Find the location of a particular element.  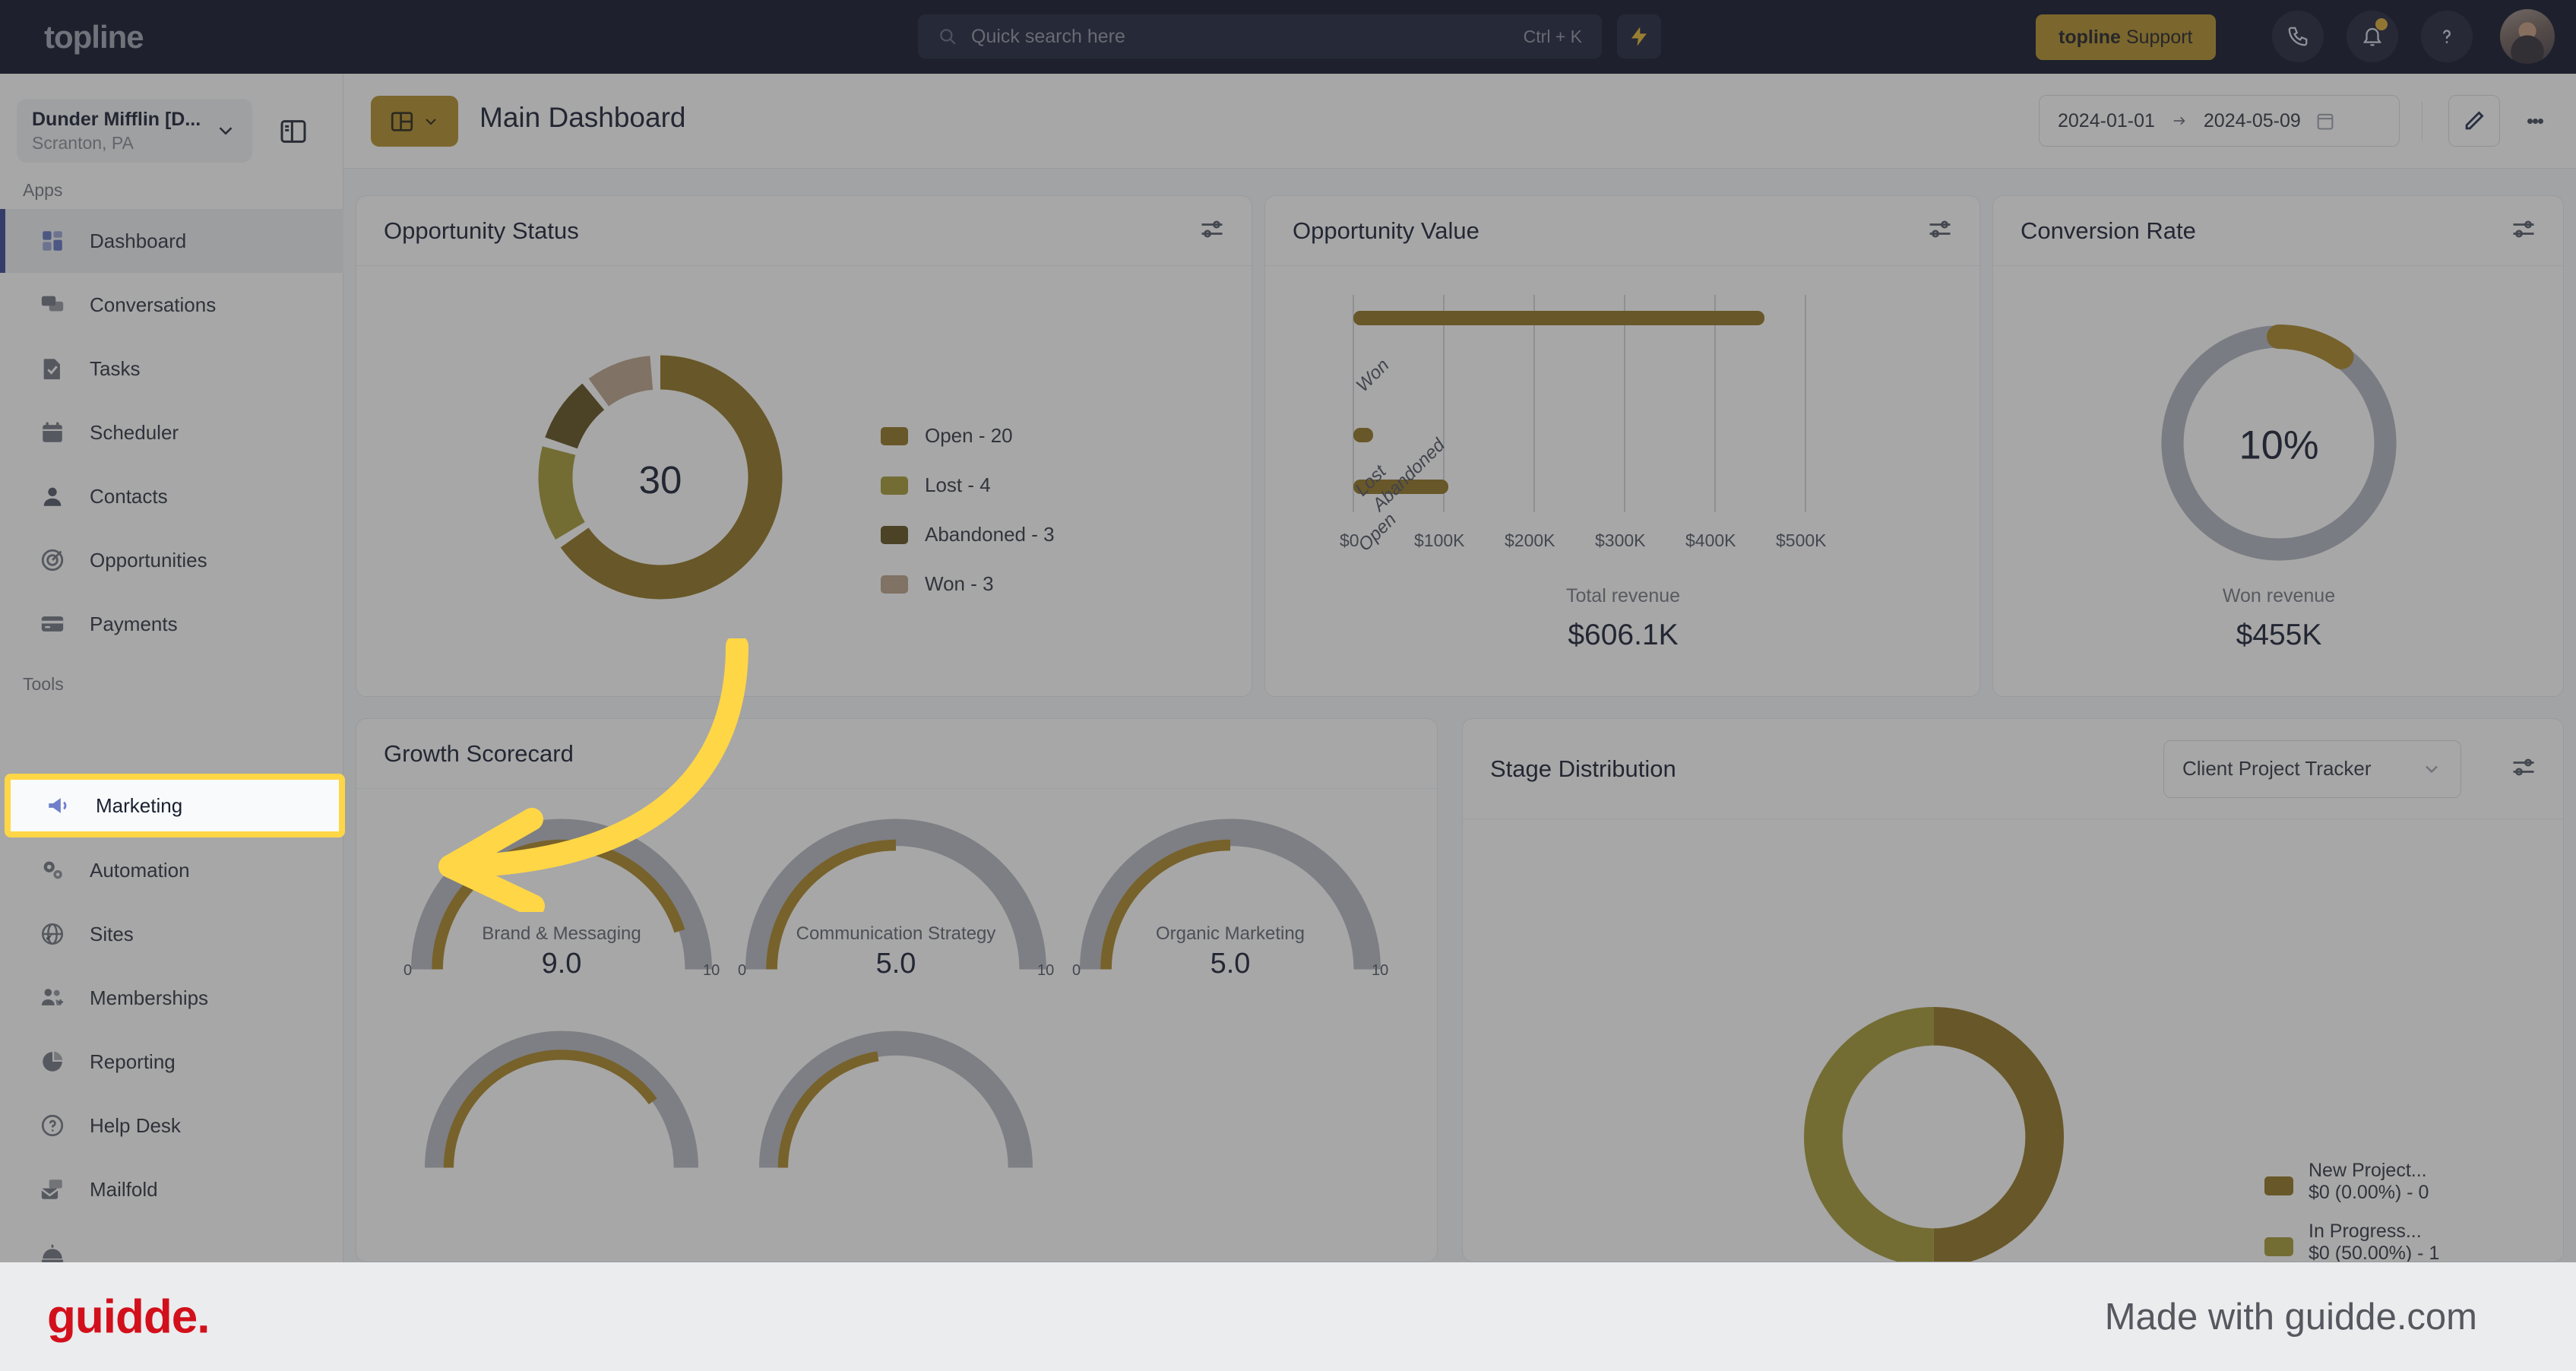

dashboard-icon is located at coordinates (52, 241).